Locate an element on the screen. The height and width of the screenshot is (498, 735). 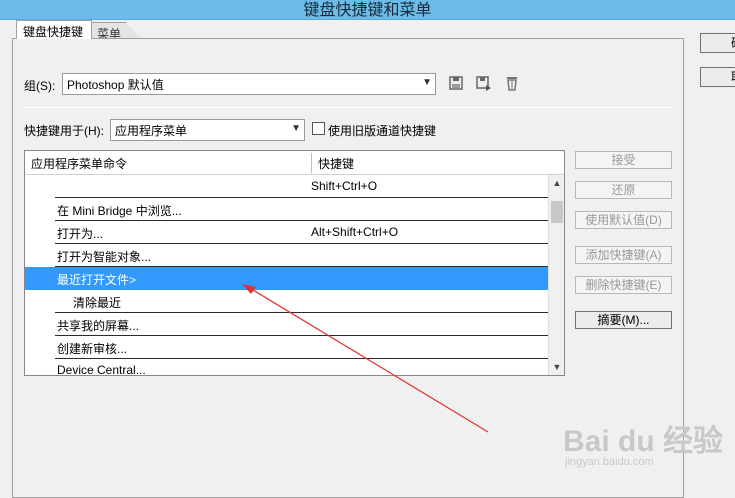
watermark-url: jingyan.baidu.com is located at coordinates (609, 462).